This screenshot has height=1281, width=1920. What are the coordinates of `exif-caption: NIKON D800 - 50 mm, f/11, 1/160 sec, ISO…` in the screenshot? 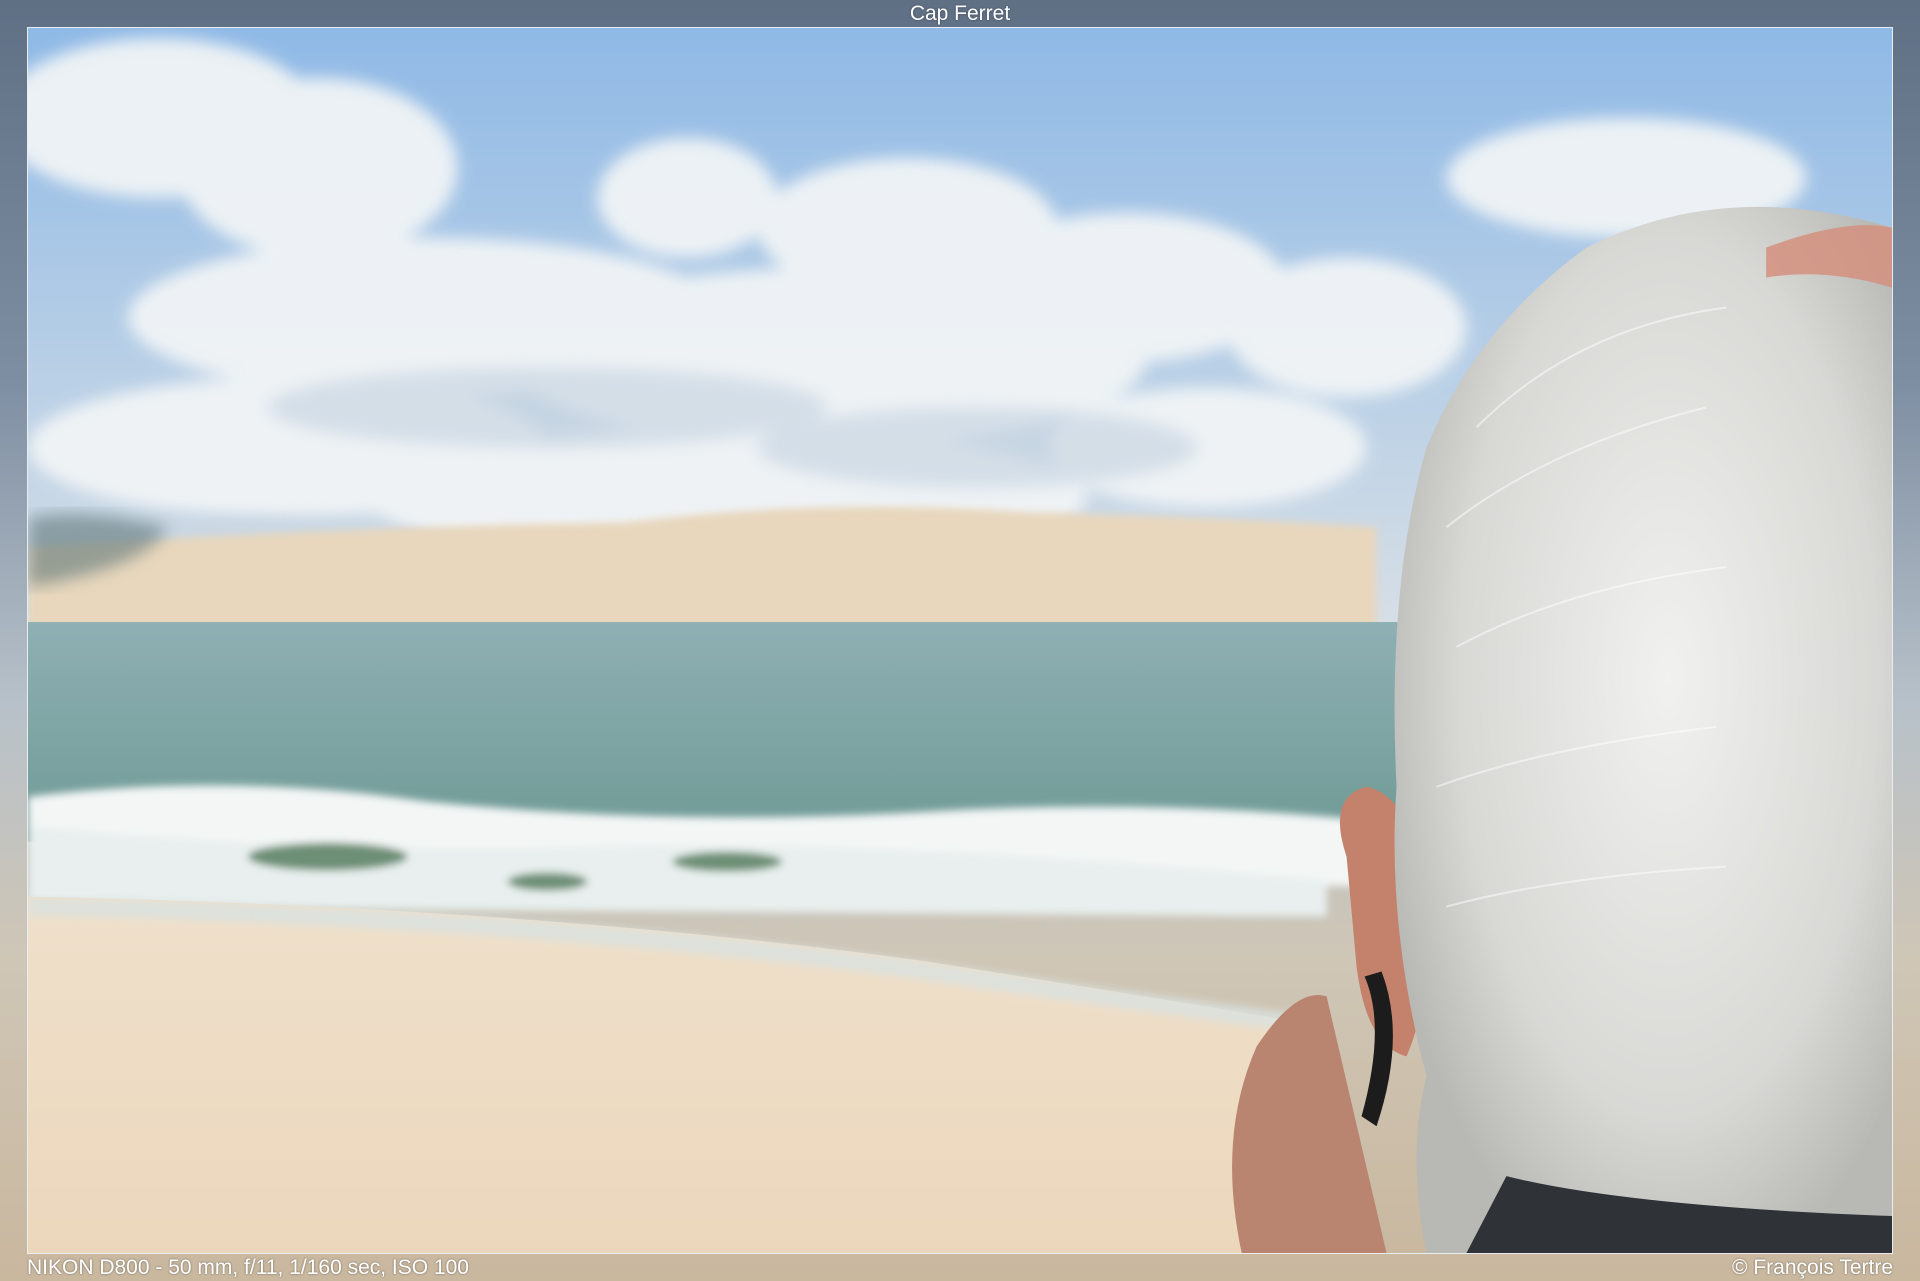 It's located at (248, 1267).